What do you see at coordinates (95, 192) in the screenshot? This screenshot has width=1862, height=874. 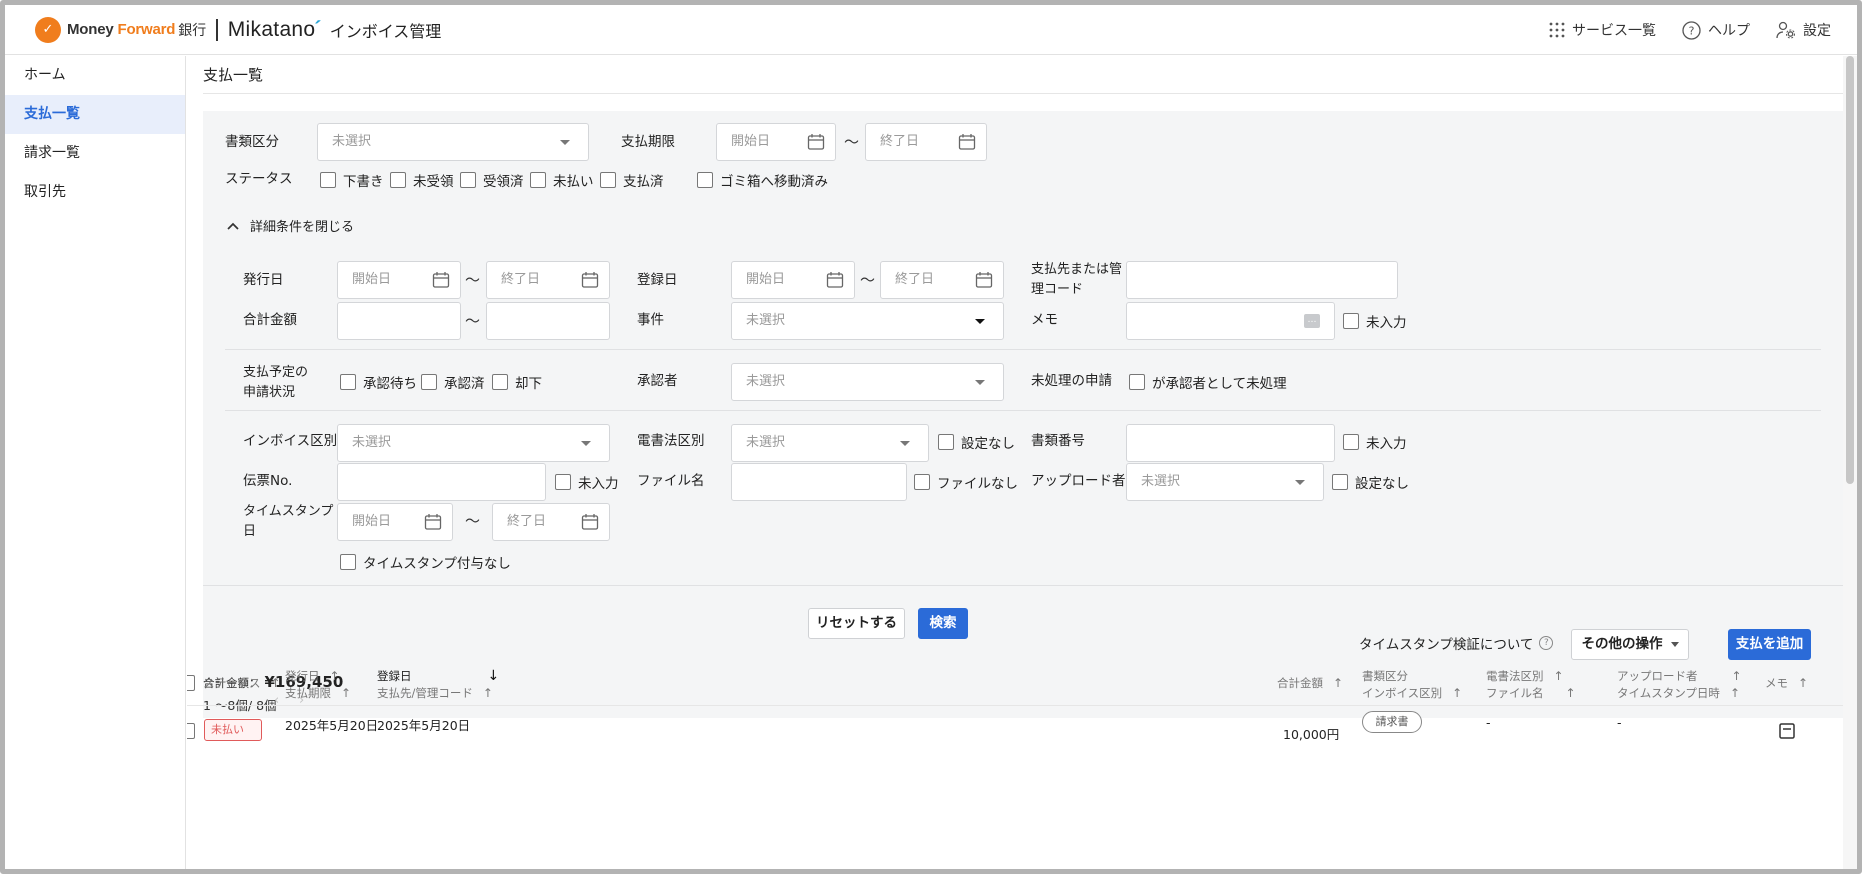 I see `sidebar-item-partners: 取引先` at bounding box center [95, 192].